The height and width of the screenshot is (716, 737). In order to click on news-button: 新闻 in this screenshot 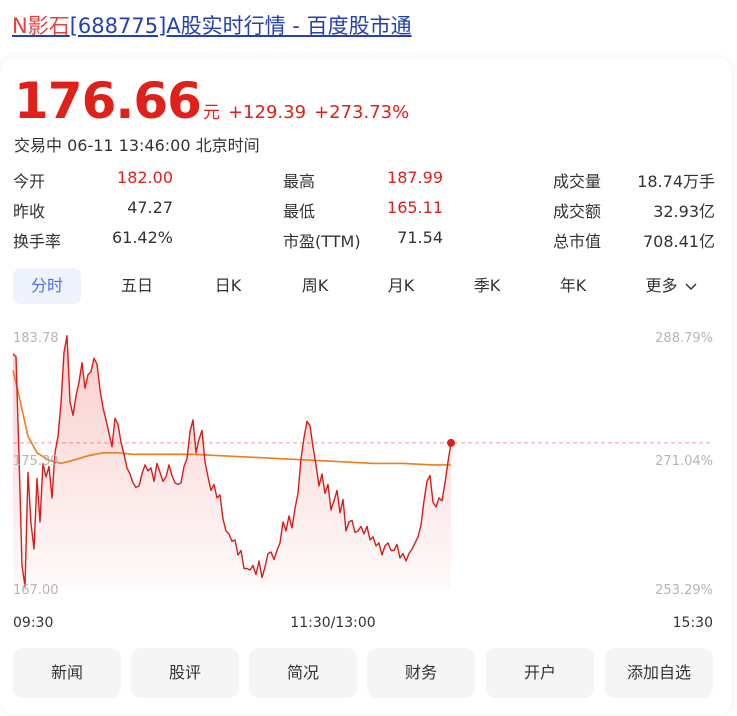, I will do `click(67, 673)`.